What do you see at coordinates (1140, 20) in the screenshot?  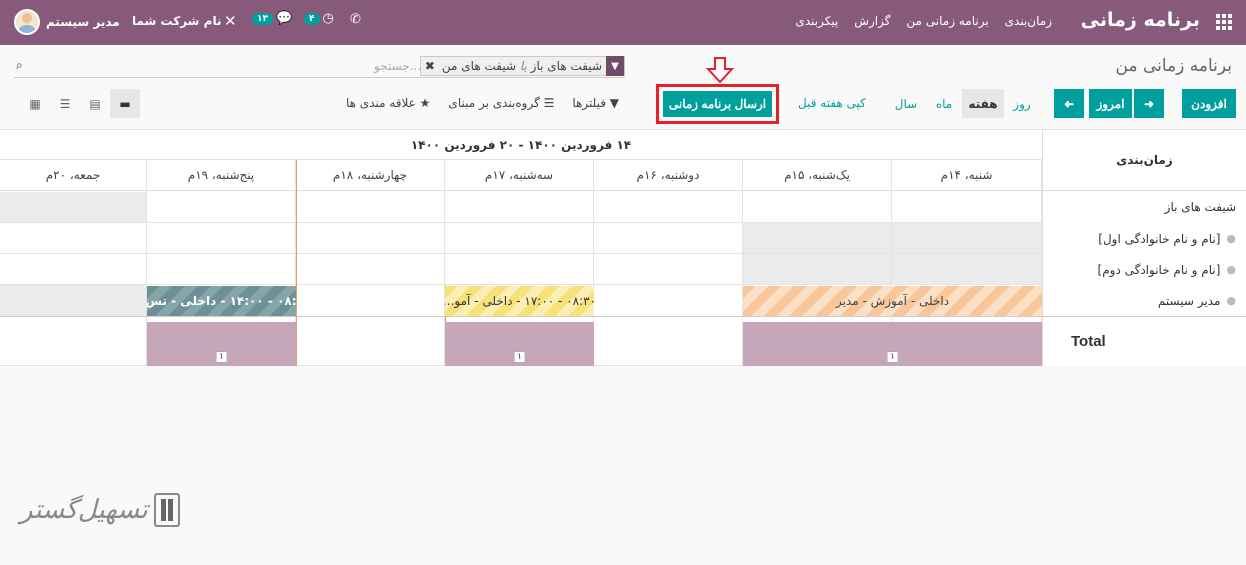 I see `app-brand: برنامه زمانی` at bounding box center [1140, 20].